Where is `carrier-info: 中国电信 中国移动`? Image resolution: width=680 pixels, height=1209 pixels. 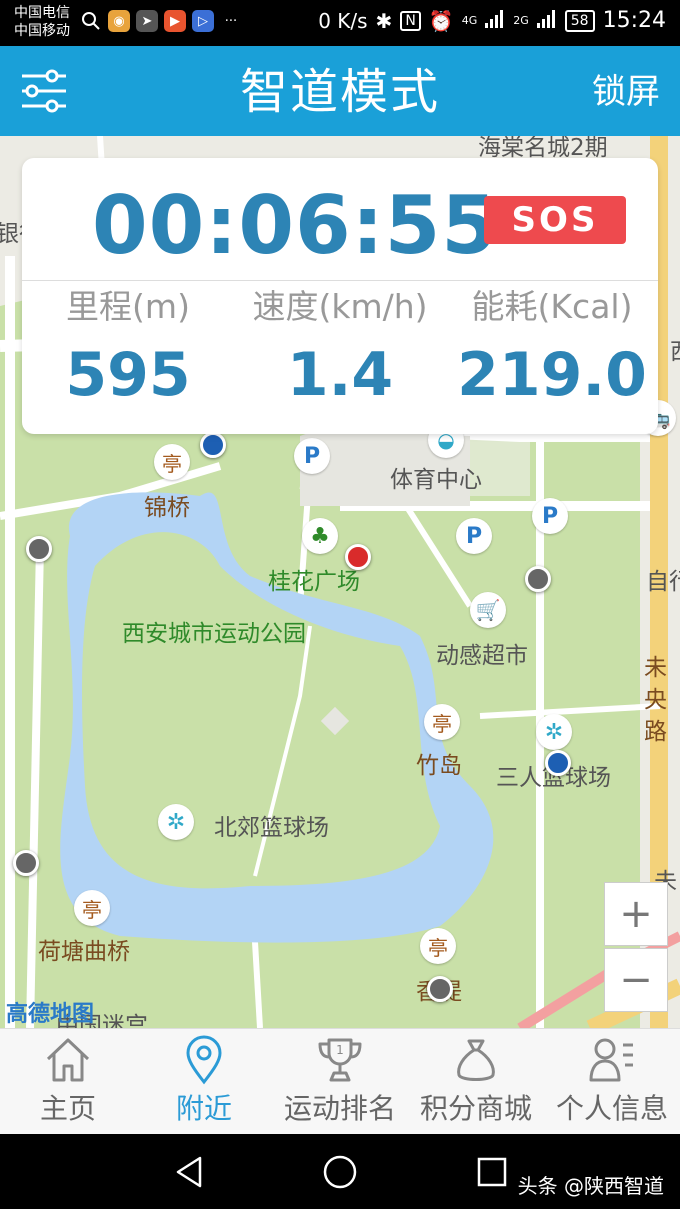 carrier-info: 中国电信 中国移动 is located at coordinates (42, 22).